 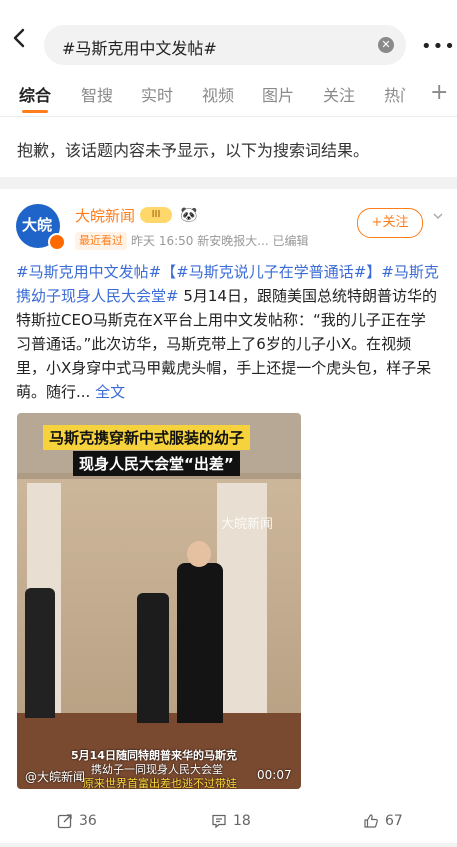 I want to click on clear-icon: ✕, so click(x=386, y=45).